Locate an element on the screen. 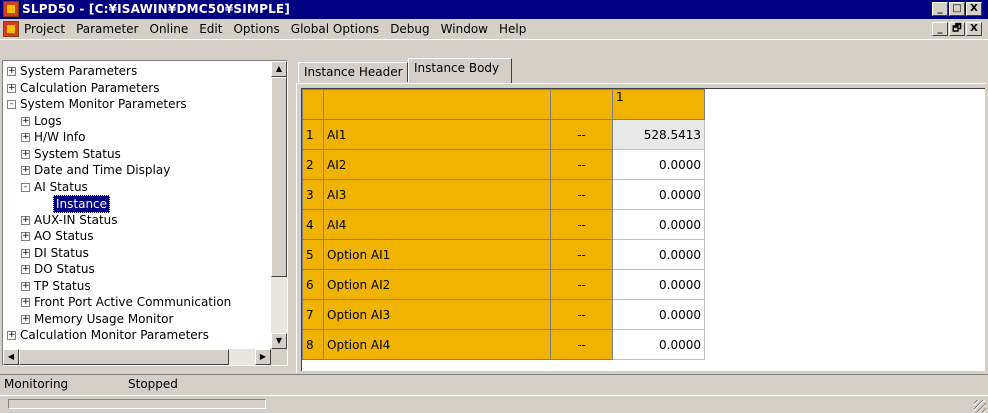 This screenshot has height=413, width=988. resize-grip-icon is located at coordinates (980, 406).